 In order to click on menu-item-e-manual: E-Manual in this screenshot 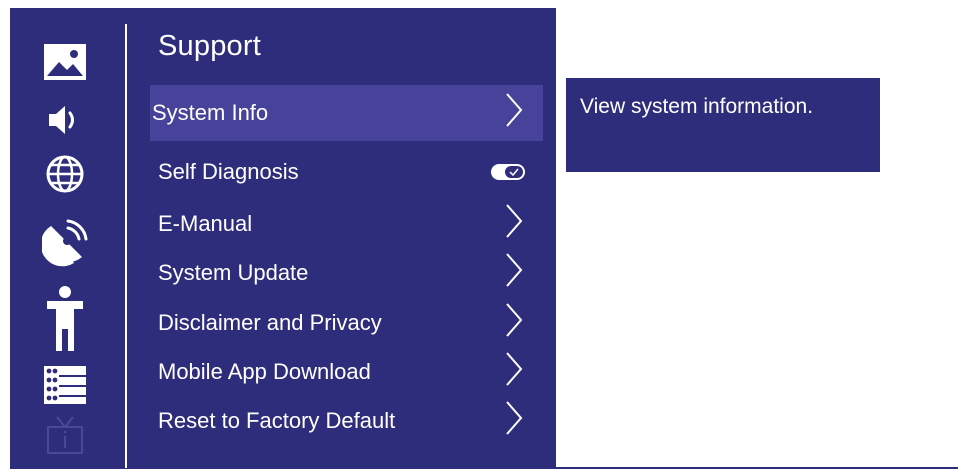, I will do `click(346, 224)`.